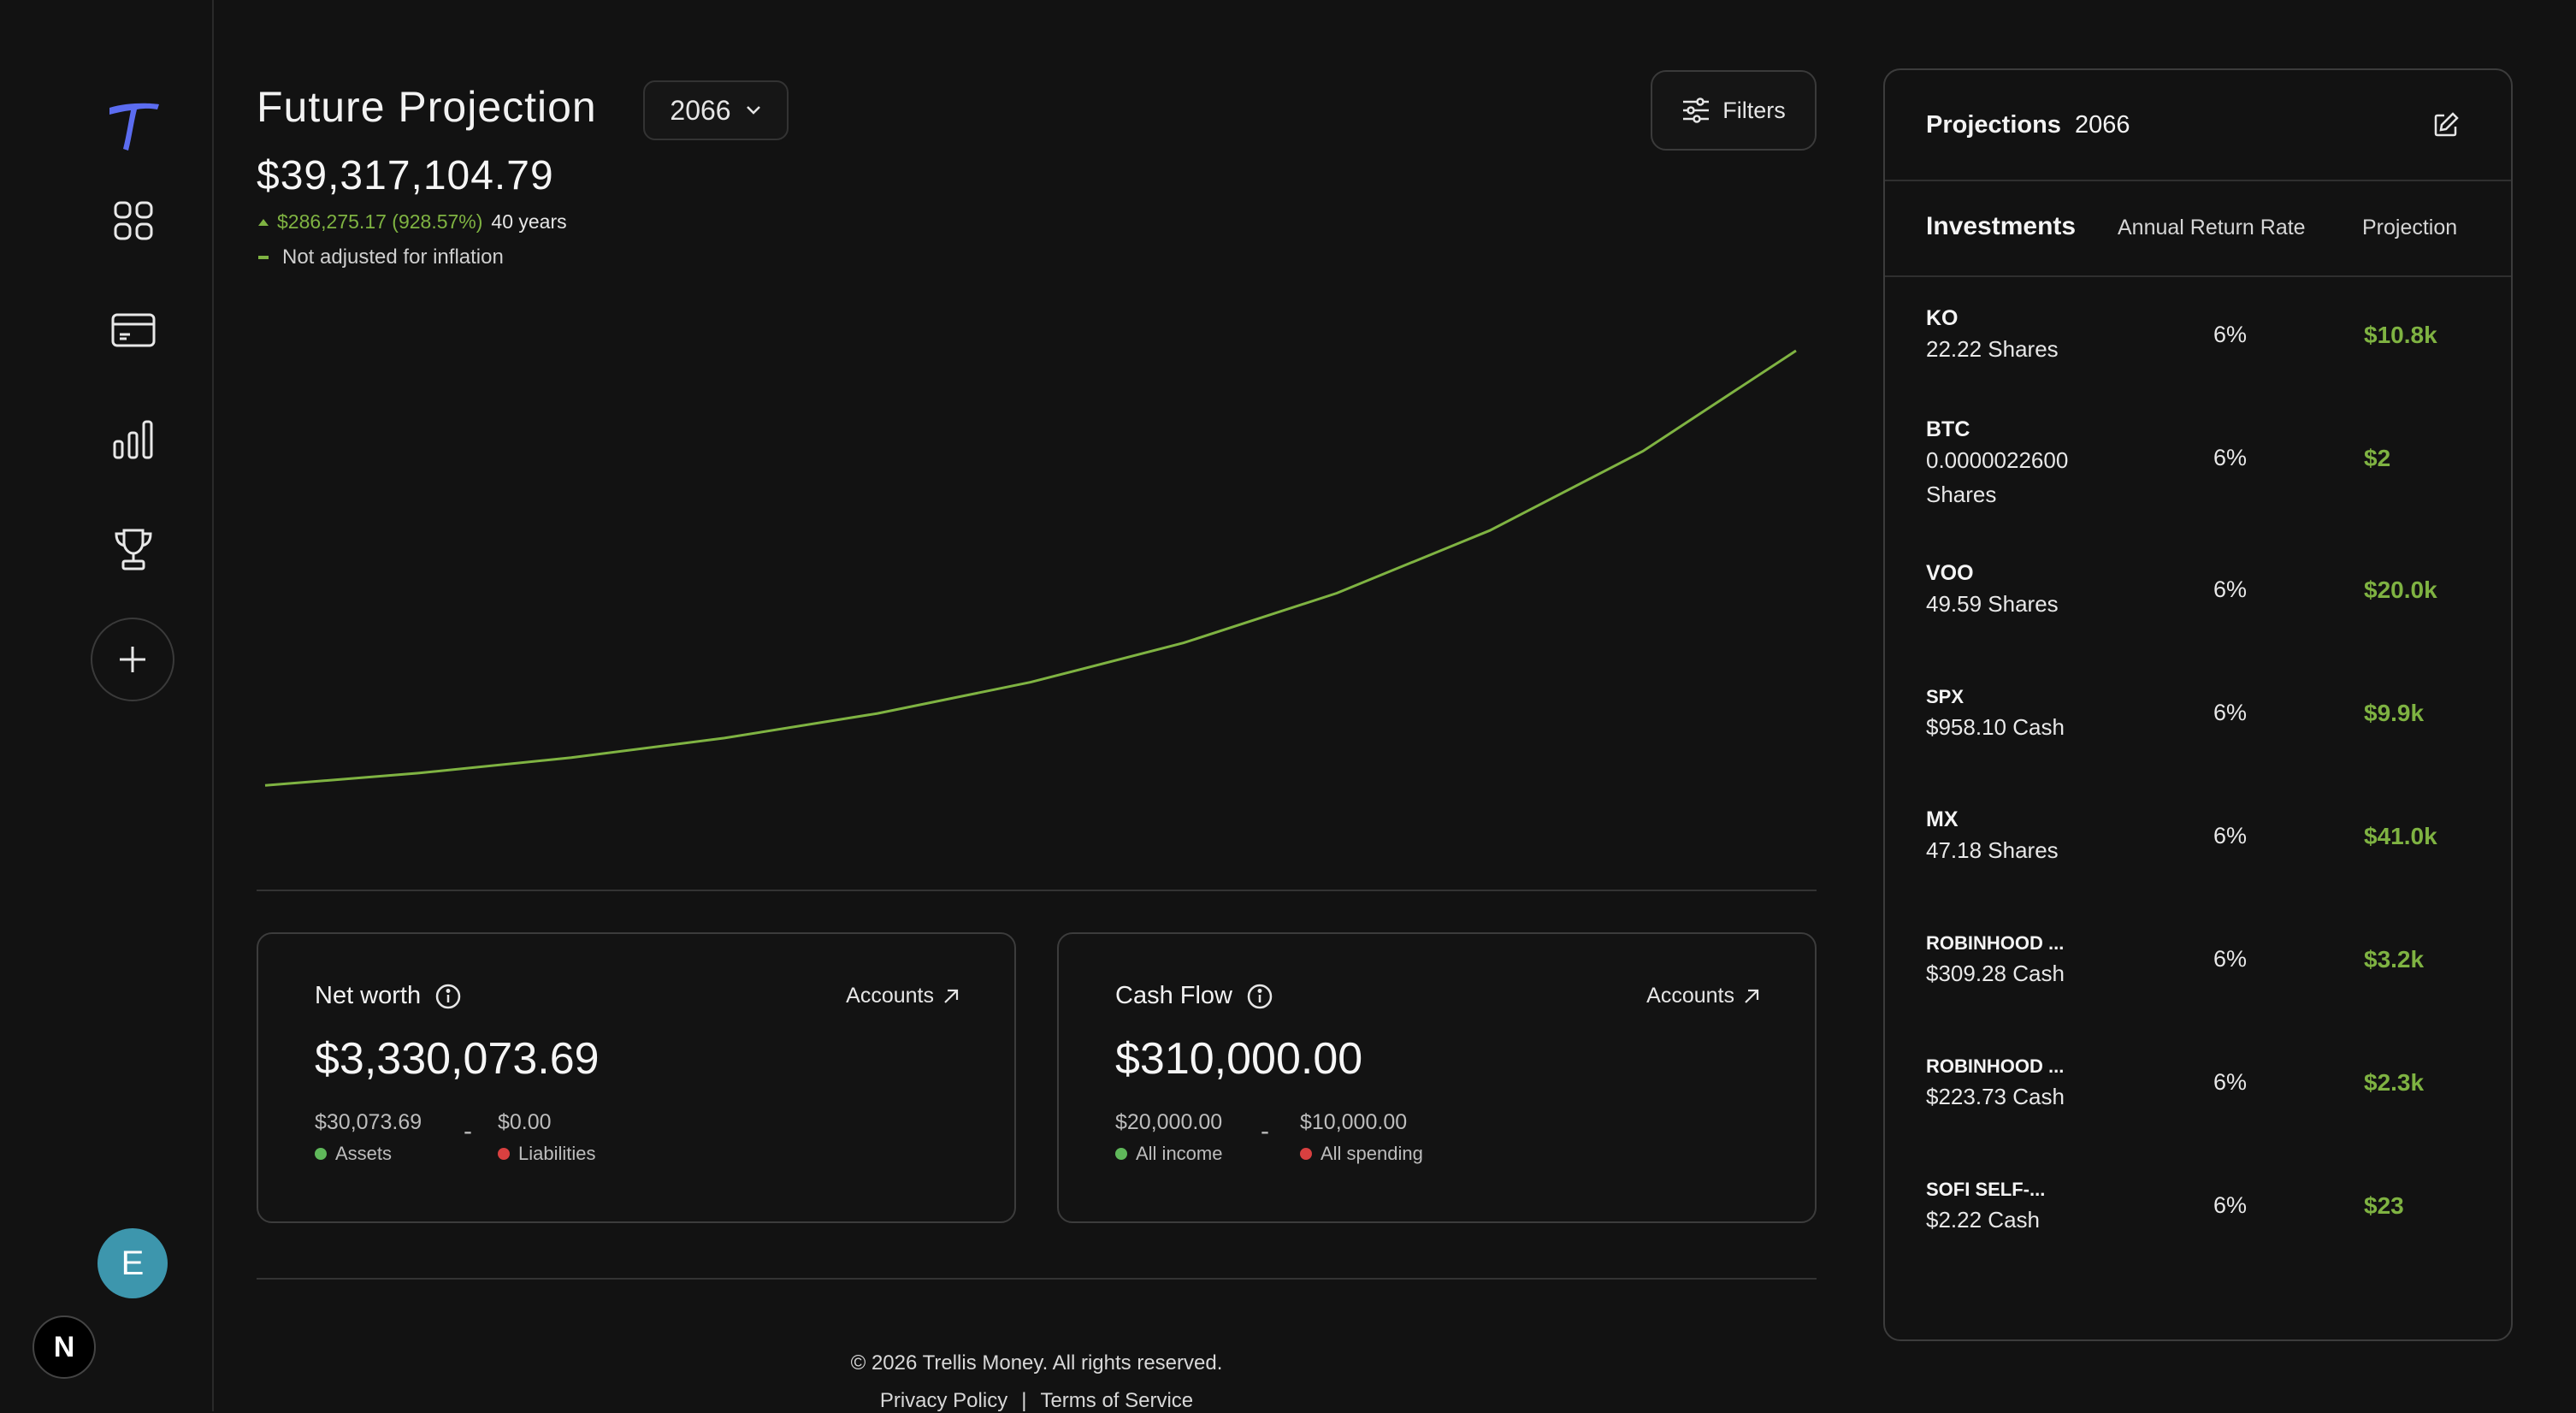  I want to click on avatar: E, so click(132, 1263).